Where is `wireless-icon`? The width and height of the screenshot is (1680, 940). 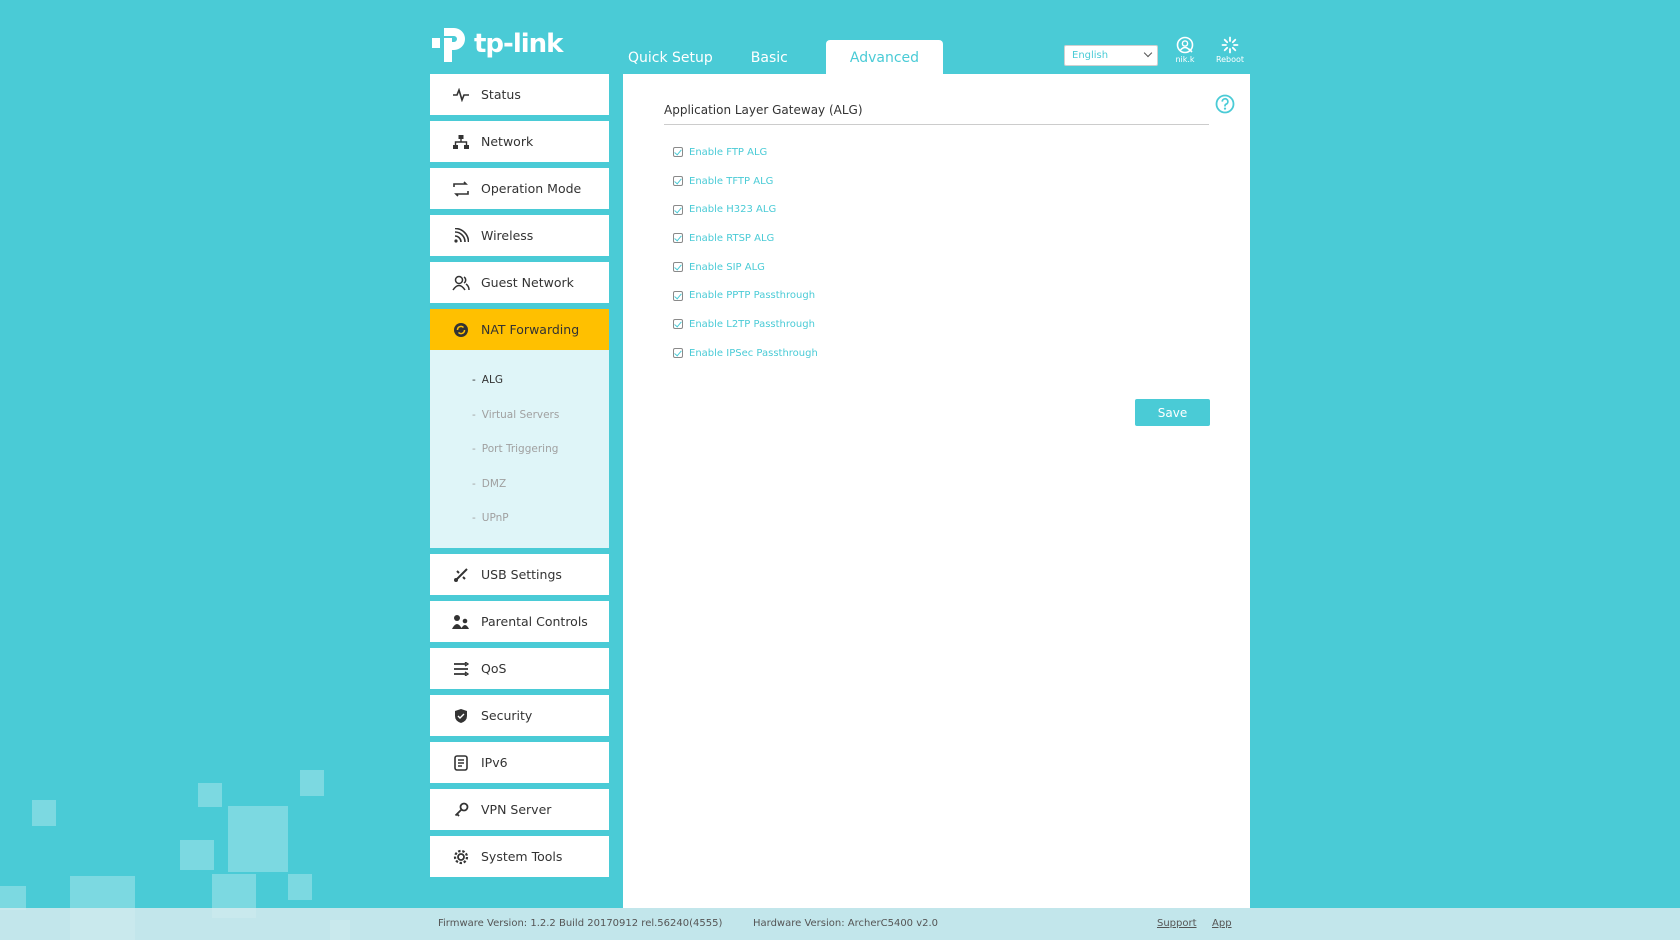
wireless-icon is located at coordinates (461, 236).